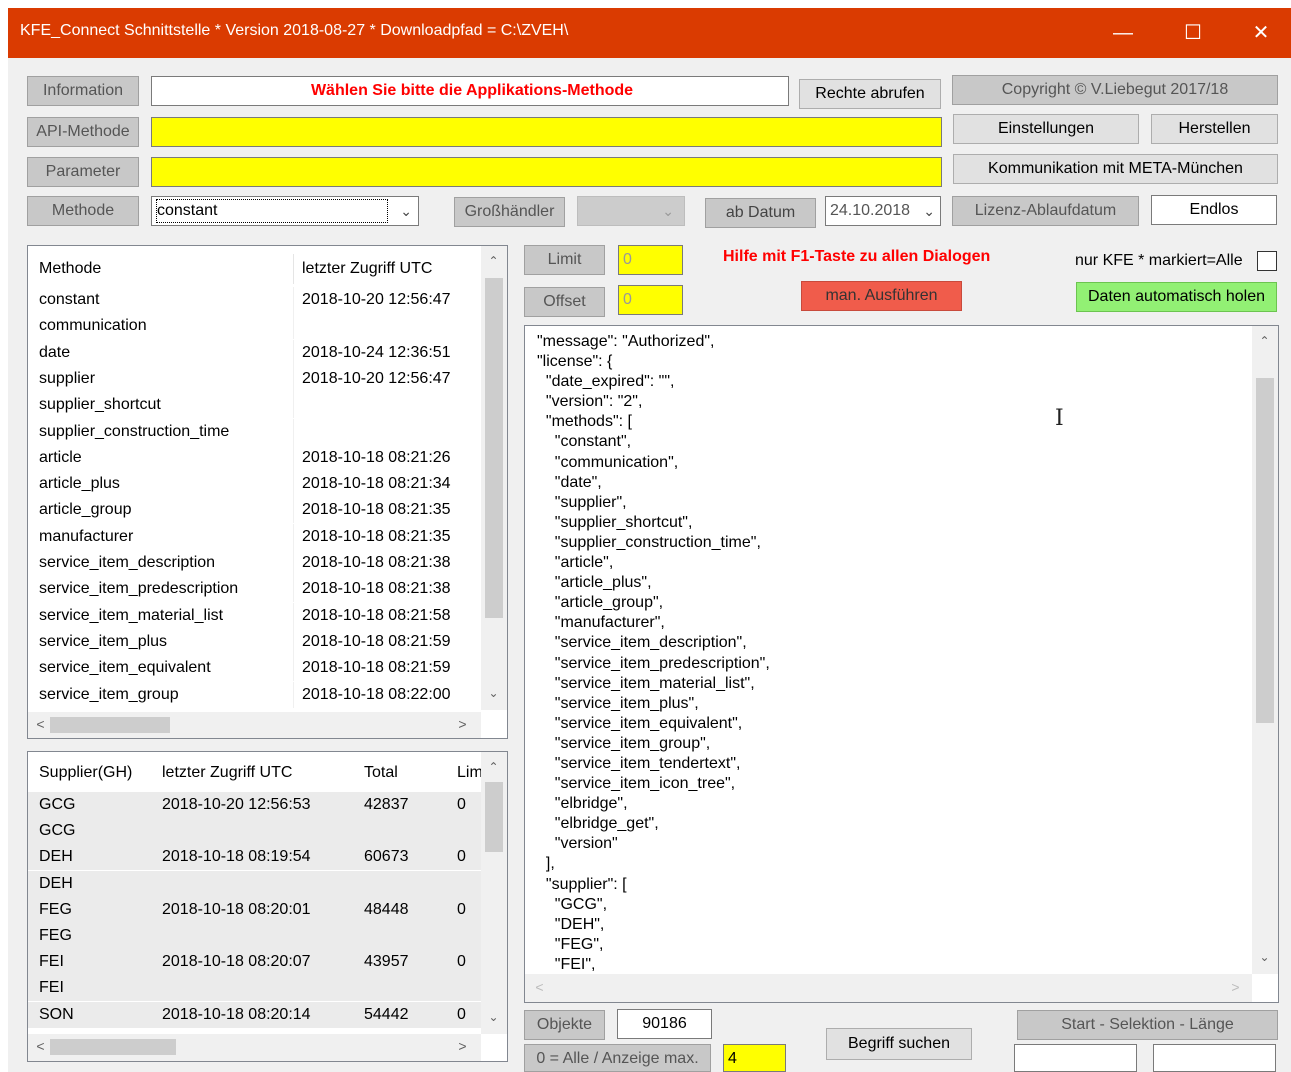 The image size is (1291, 1072). What do you see at coordinates (376, 352) in the screenshot?
I see `method-last-access: 2018-10-24 12:36:51` at bounding box center [376, 352].